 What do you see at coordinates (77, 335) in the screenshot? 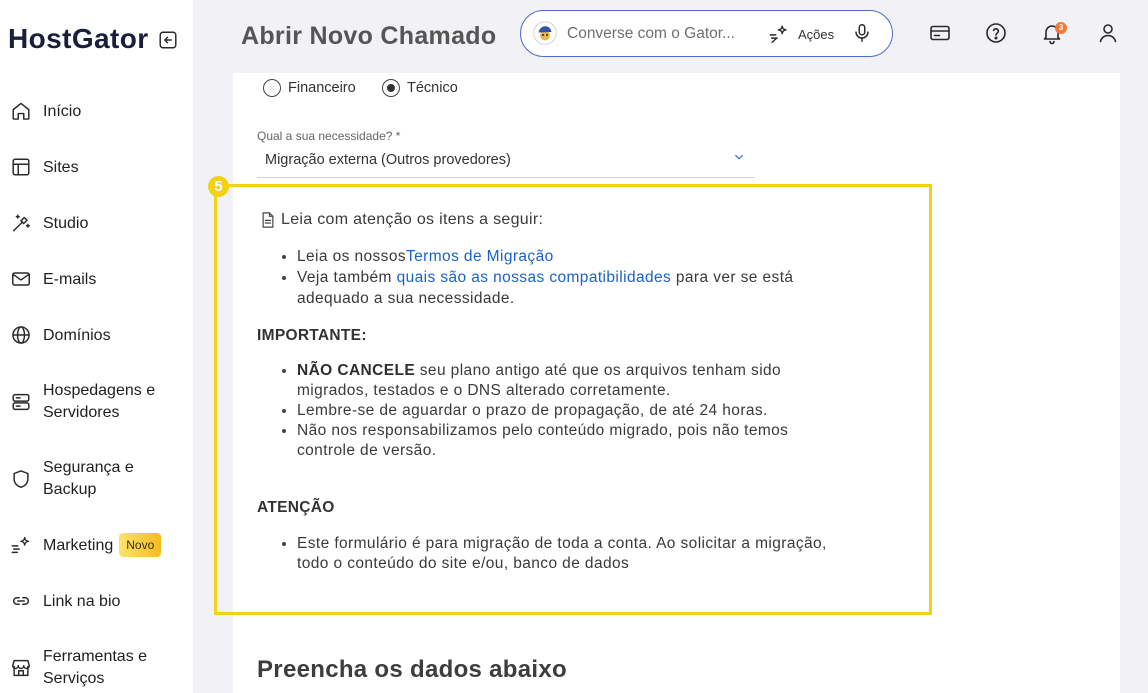
I see `sidebar-item-label: Domínios` at bounding box center [77, 335].